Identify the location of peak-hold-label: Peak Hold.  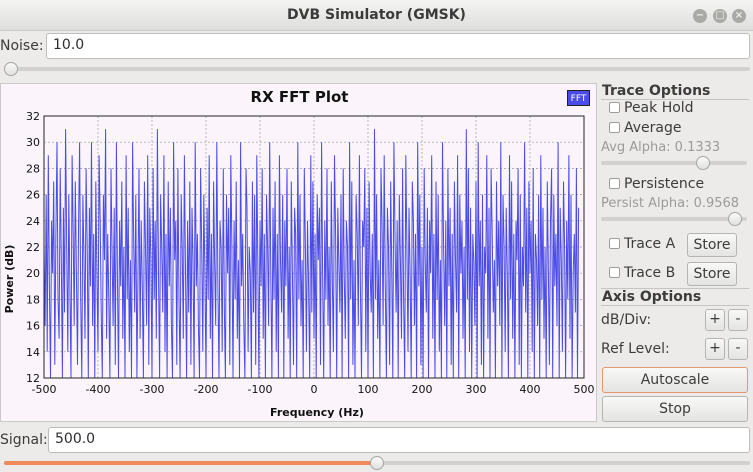
(659, 108).